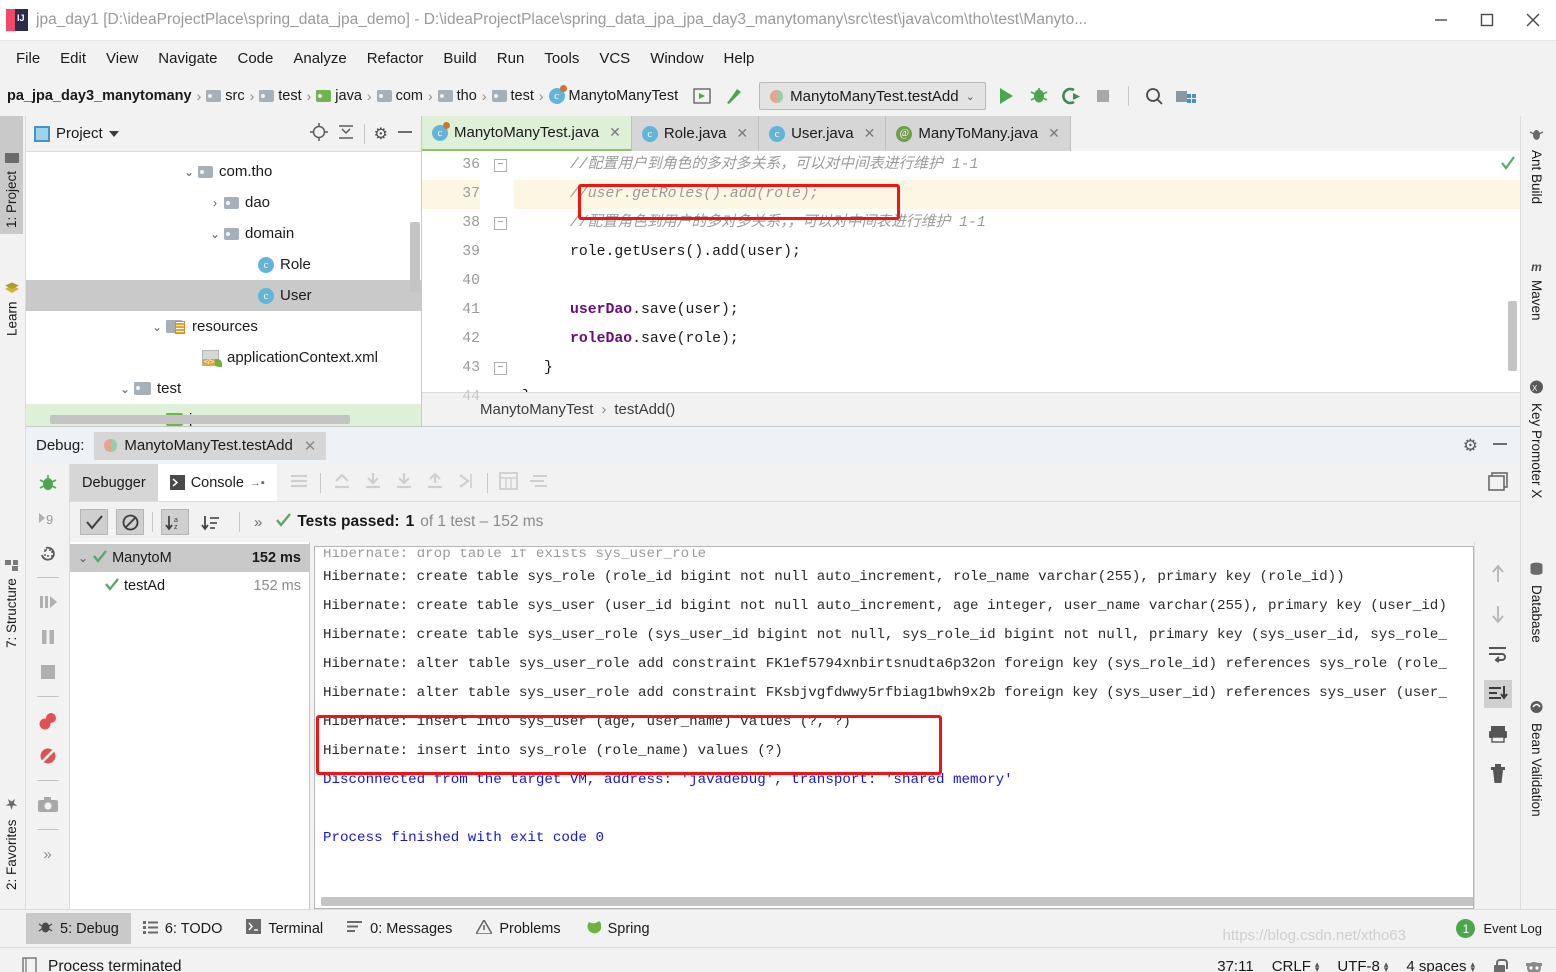 This screenshot has width=1556, height=972. Describe the element at coordinates (1498, 734) in the screenshot. I see `print-icon` at that location.